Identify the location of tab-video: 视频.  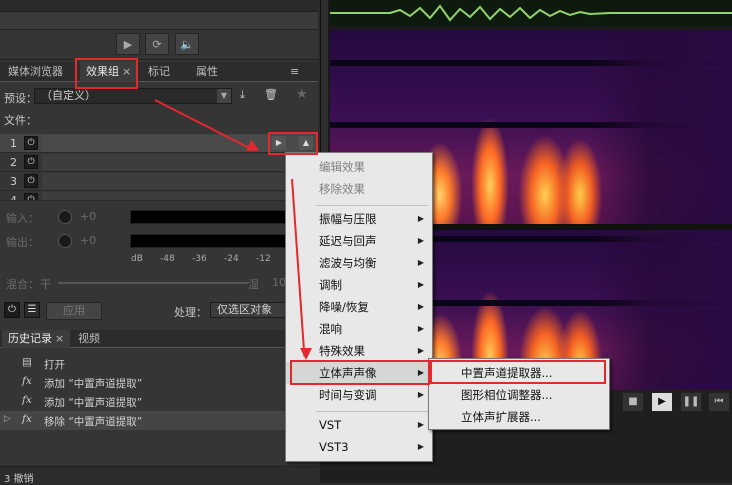
(89, 339).